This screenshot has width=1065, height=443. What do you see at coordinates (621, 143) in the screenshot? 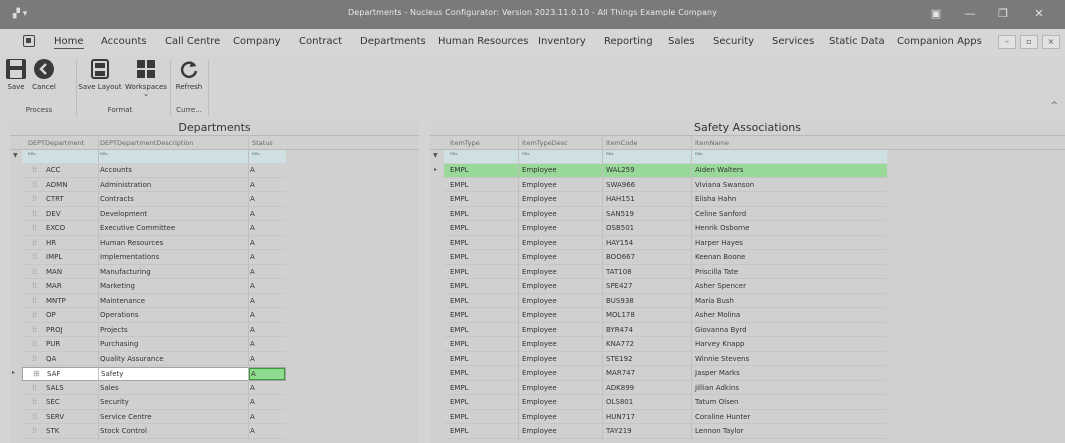
I see `column-header-item-code: ItemCode` at bounding box center [621, 143].